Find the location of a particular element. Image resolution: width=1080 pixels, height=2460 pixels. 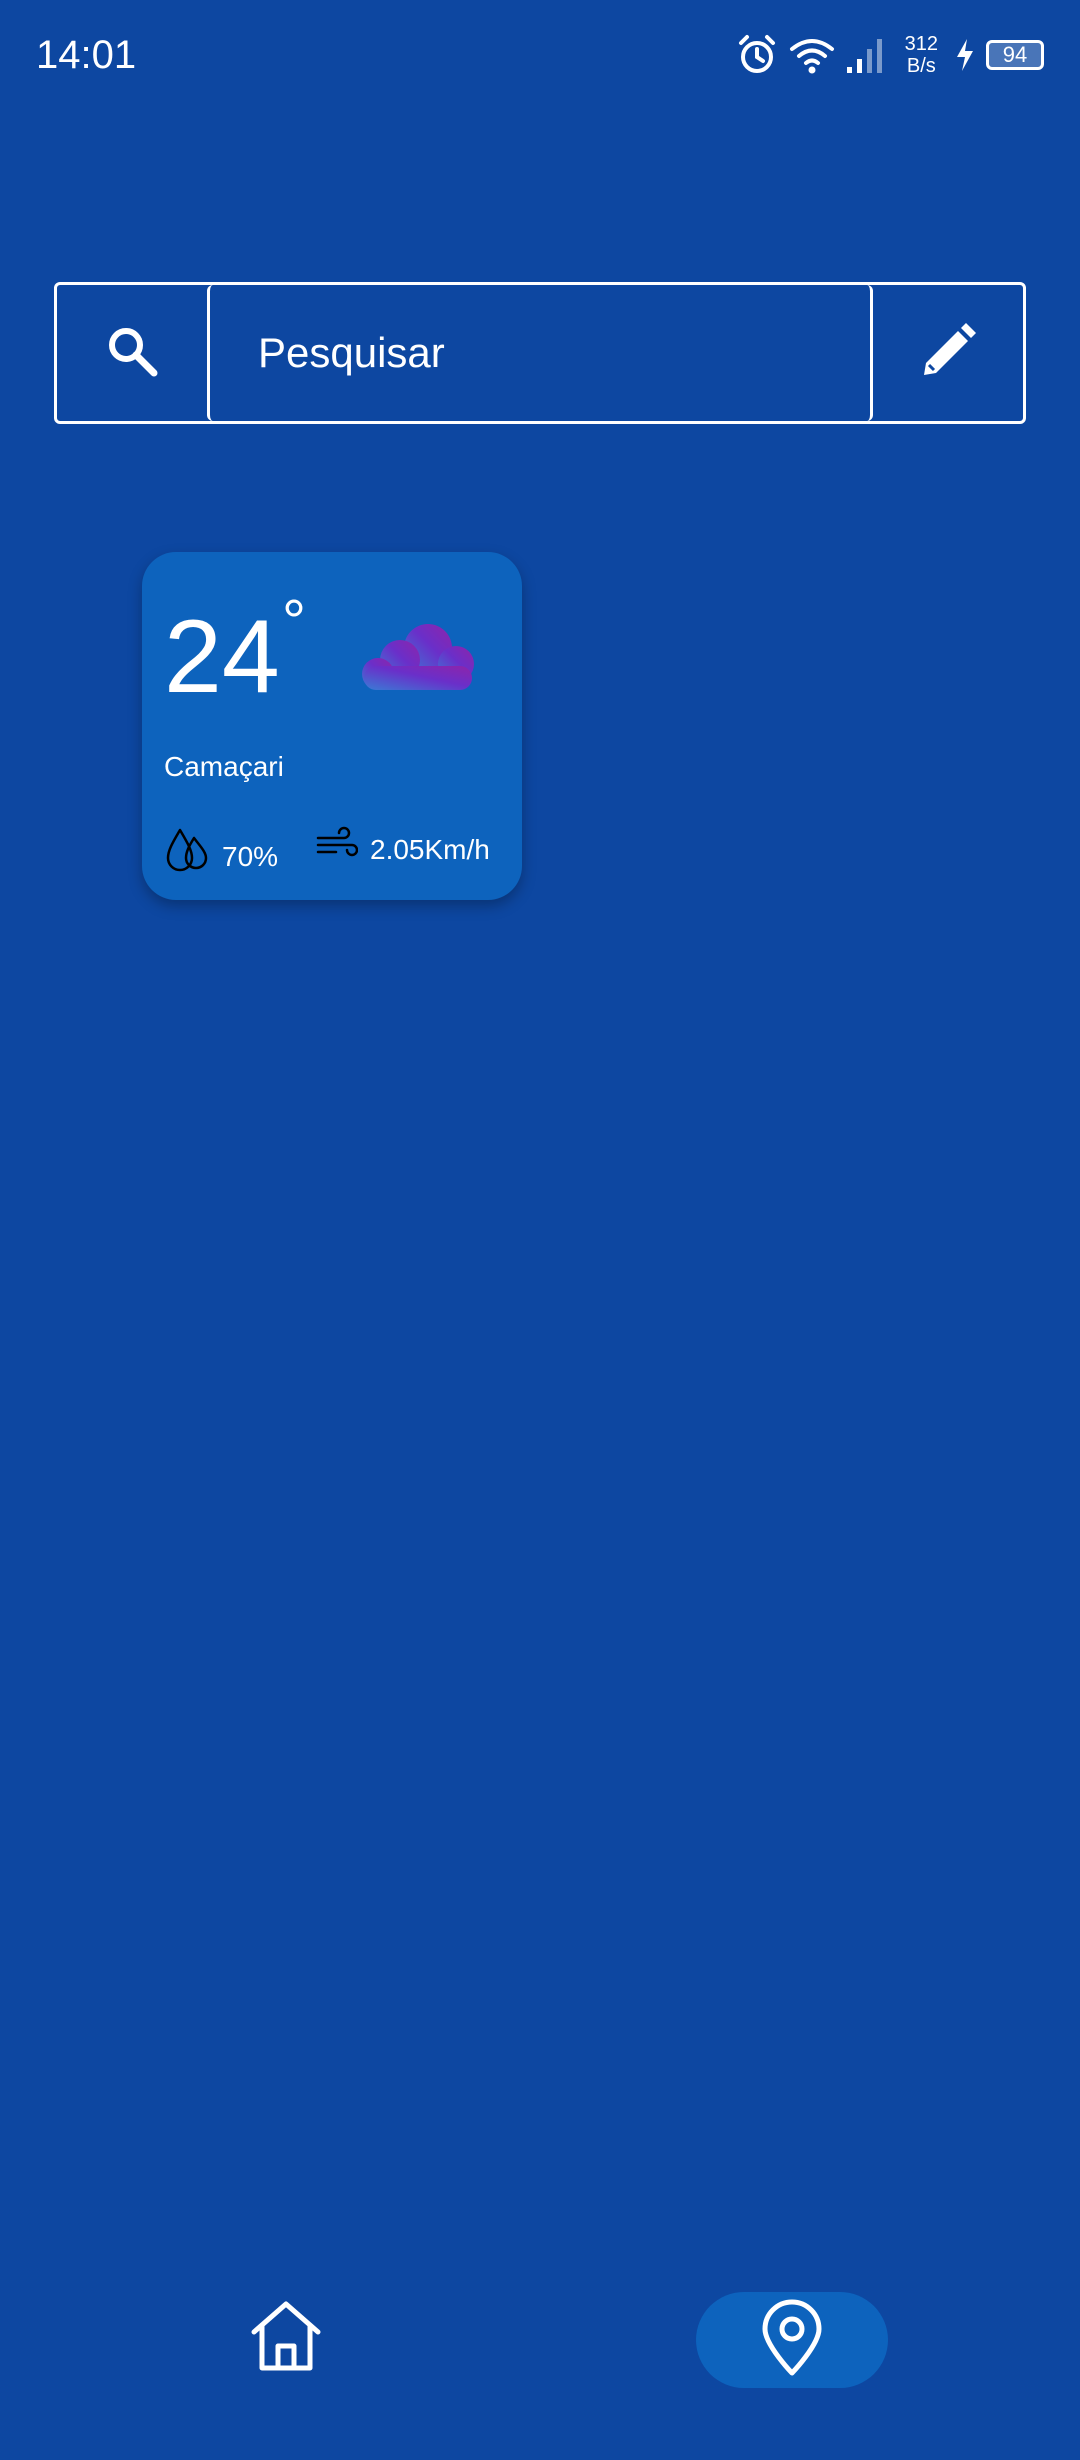

humidity-stat: 70% is located at coordinates (221, 856).